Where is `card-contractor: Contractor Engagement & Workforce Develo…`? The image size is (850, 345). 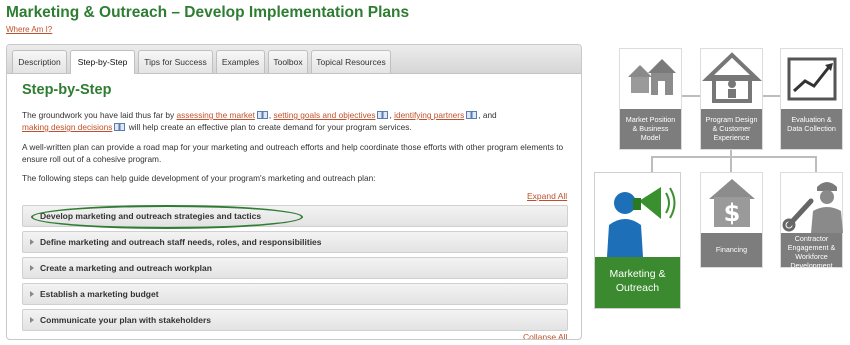 card-contractor: Contractor Engagement & Workforce Develo… is located at coordinates (811, 221).